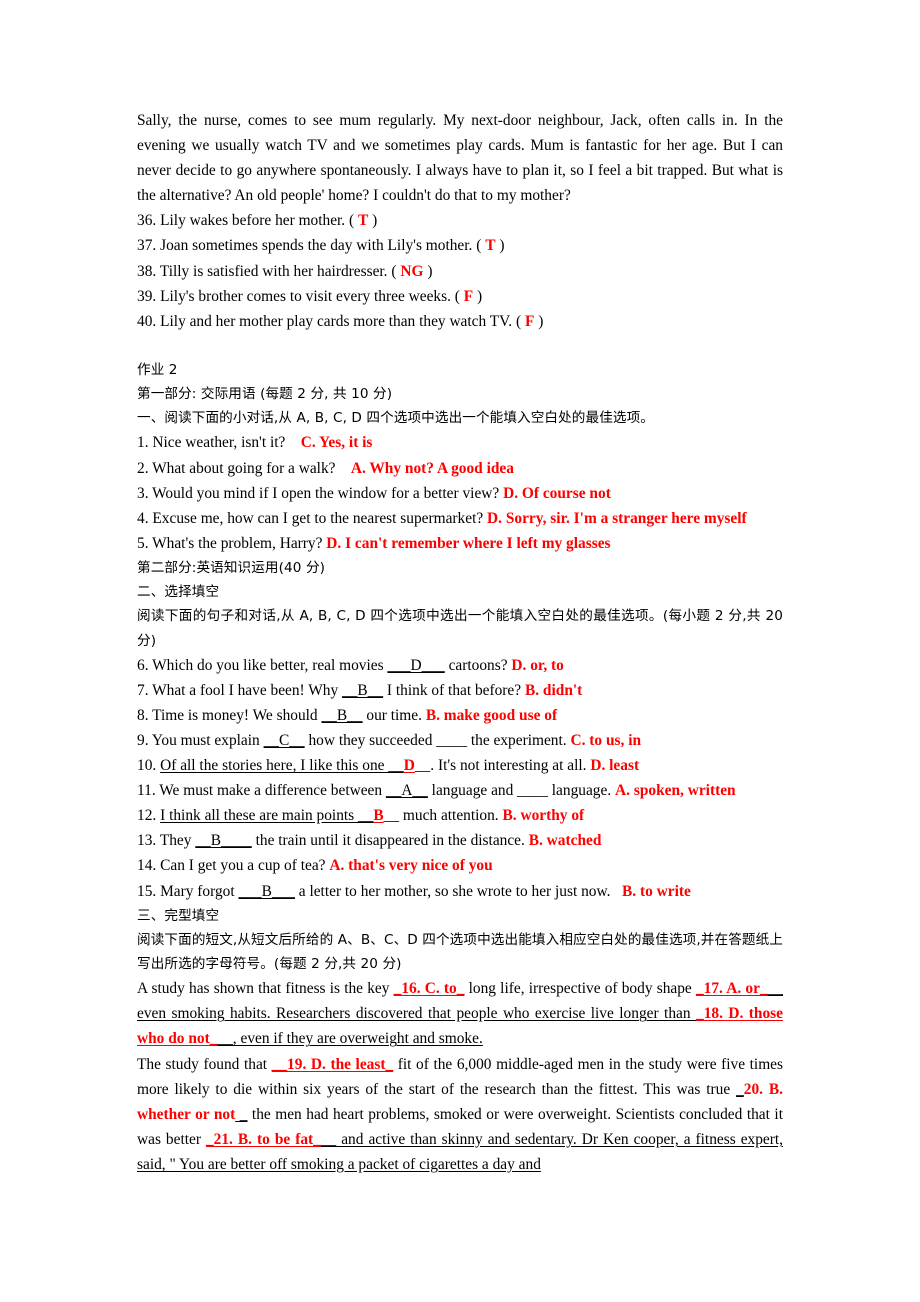 This screenshot has height=1302, width=920. What do you see at coordinates (615, 766) in the screenshot?
I see `mc-question-10-answer: D. least` at bounding box center [615, 766].